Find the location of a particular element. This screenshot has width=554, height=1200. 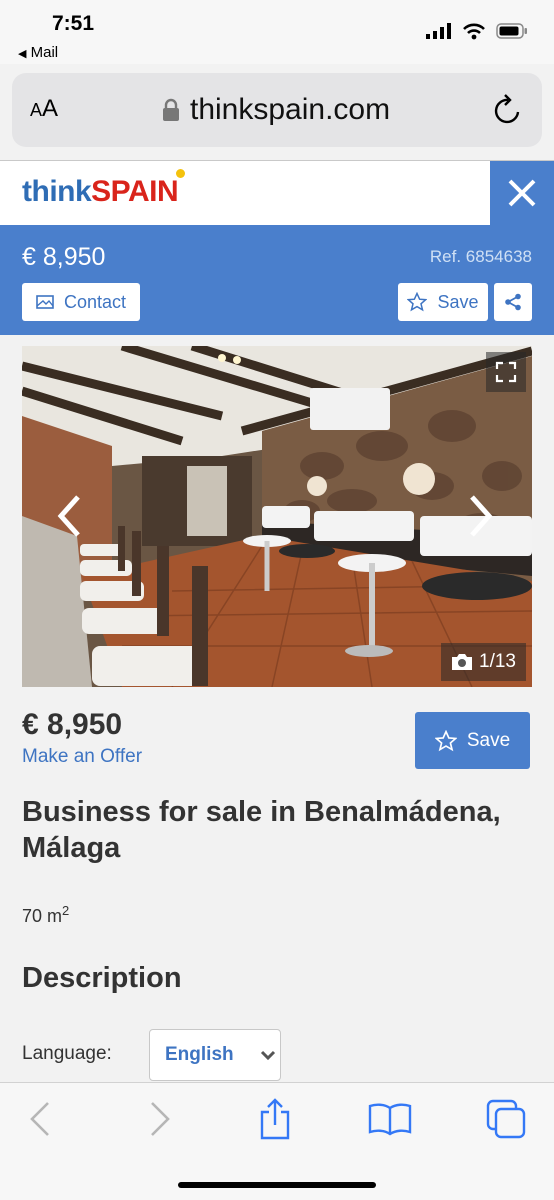

chevron-right-icon is located at coordinates (481, 516).